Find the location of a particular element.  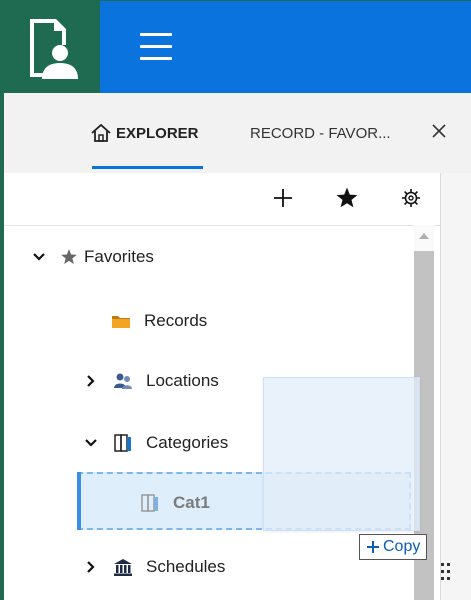

copy-drag-badge: Copy is located at coordinates (393, 547).